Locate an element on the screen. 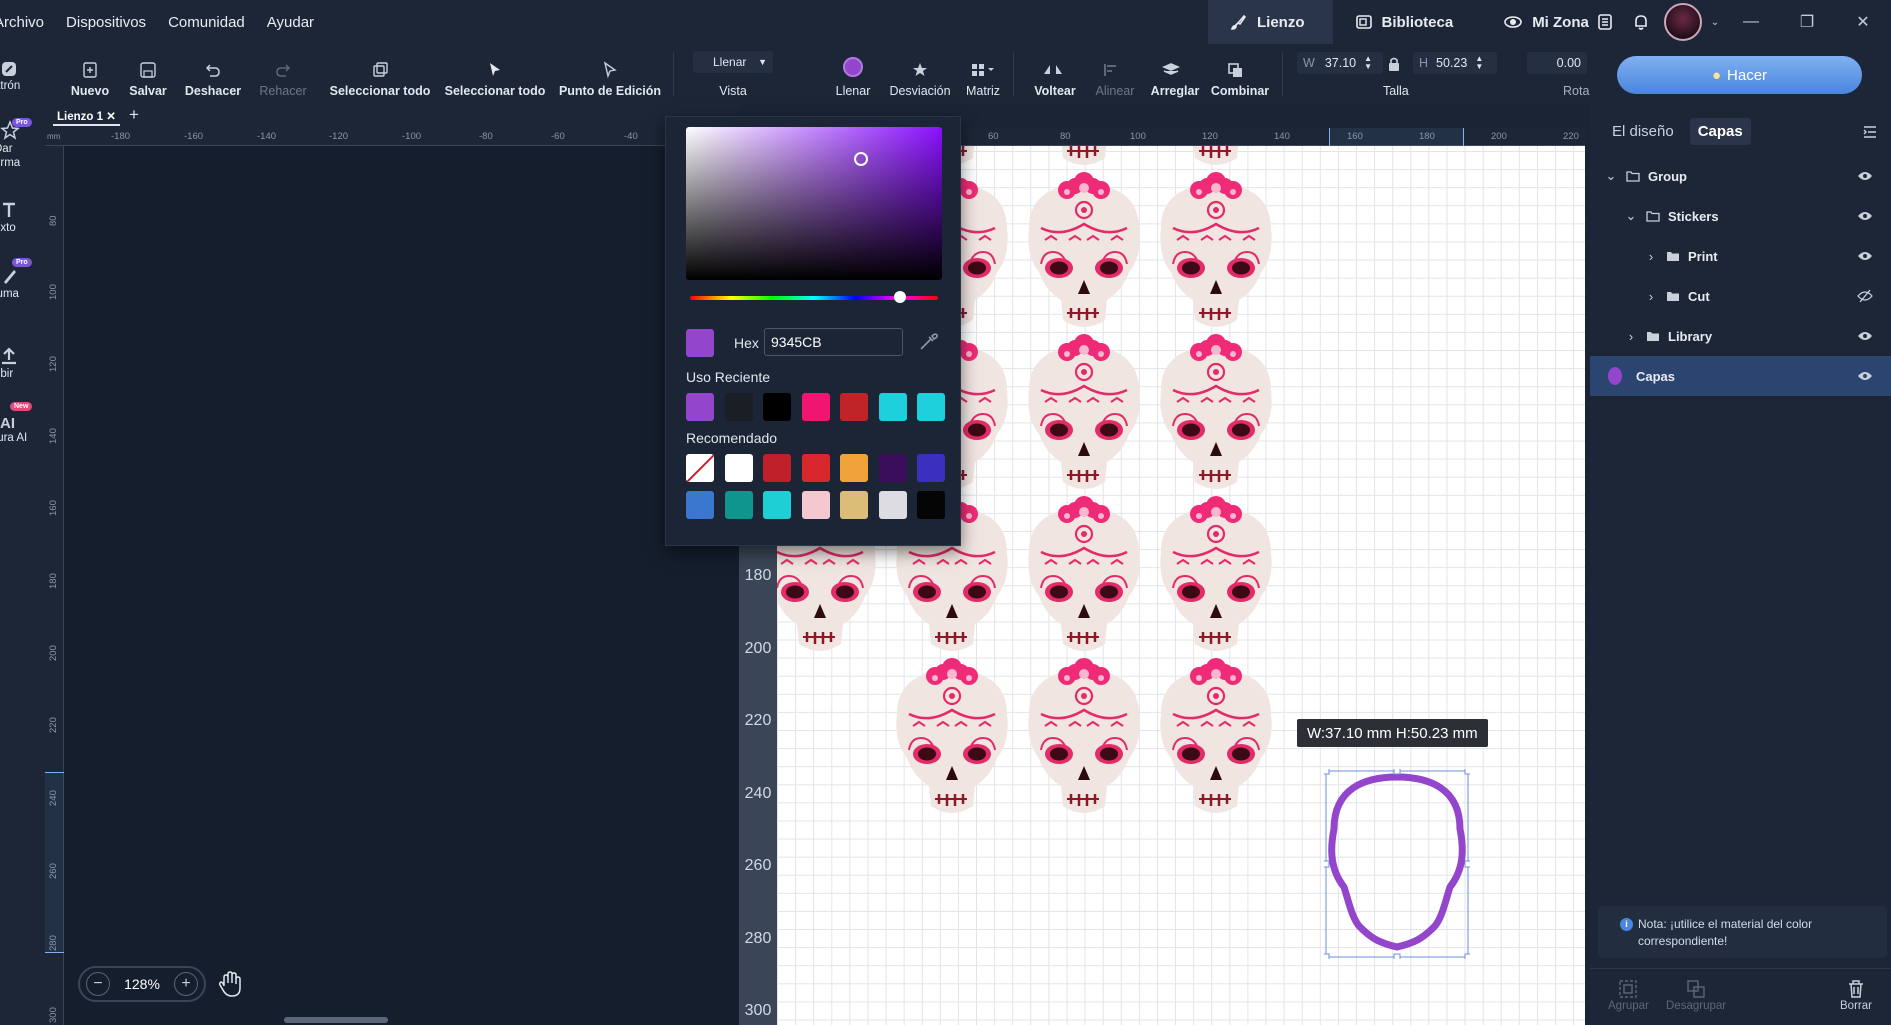 The image size is (1891, 1025). desviacion-button: Desviación is located at coordinates (920, 74).